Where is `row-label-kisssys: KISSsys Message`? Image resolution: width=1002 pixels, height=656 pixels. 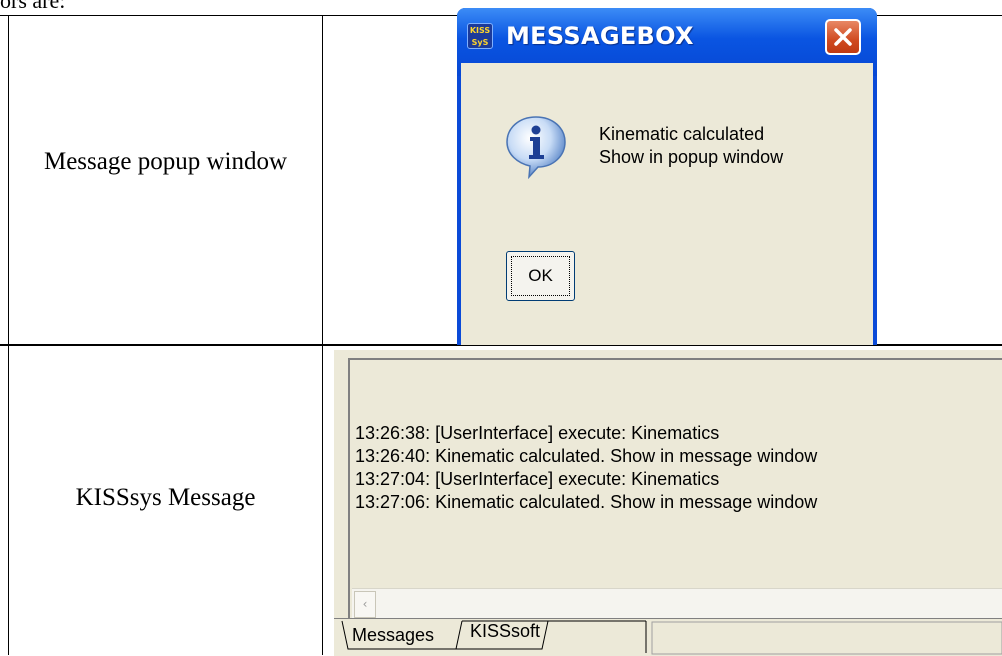
row-label-kisssys: KISSsys Message is located at coordinates (165, 497).